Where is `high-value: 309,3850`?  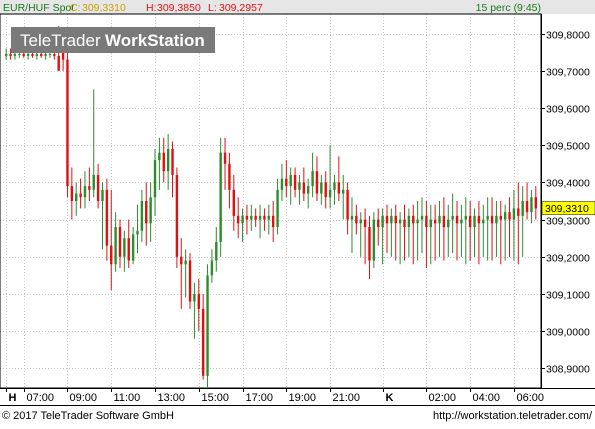
high-value: 309,3850 is located at coordinates (179, 8).